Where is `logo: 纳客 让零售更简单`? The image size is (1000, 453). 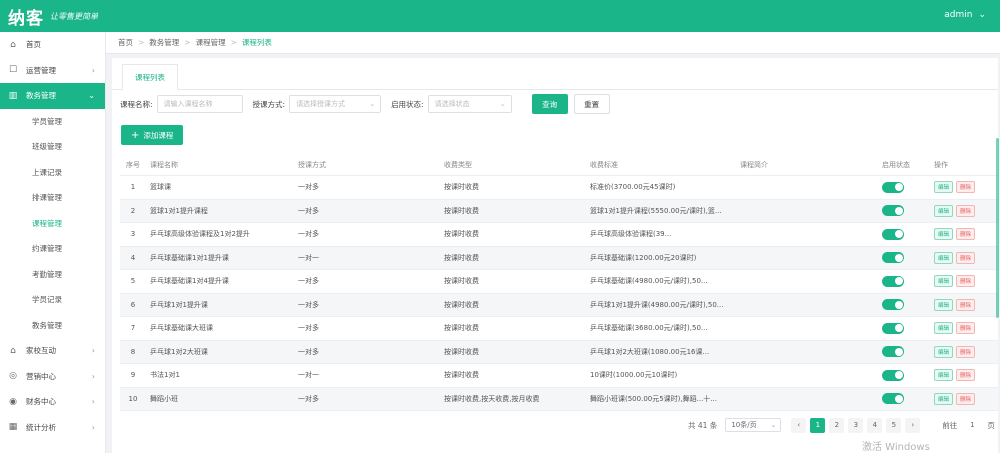 logo: 纳客 让零售更简单 is located at coordinates (80, 16).